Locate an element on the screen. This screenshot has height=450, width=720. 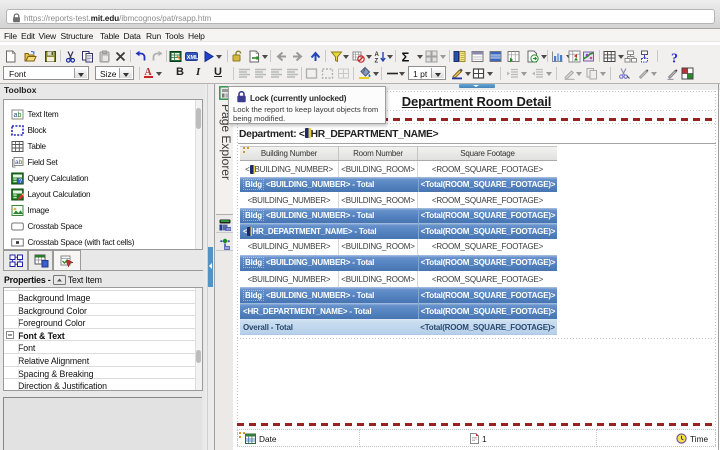
svg-text: A is located at coordinates (377, 55).